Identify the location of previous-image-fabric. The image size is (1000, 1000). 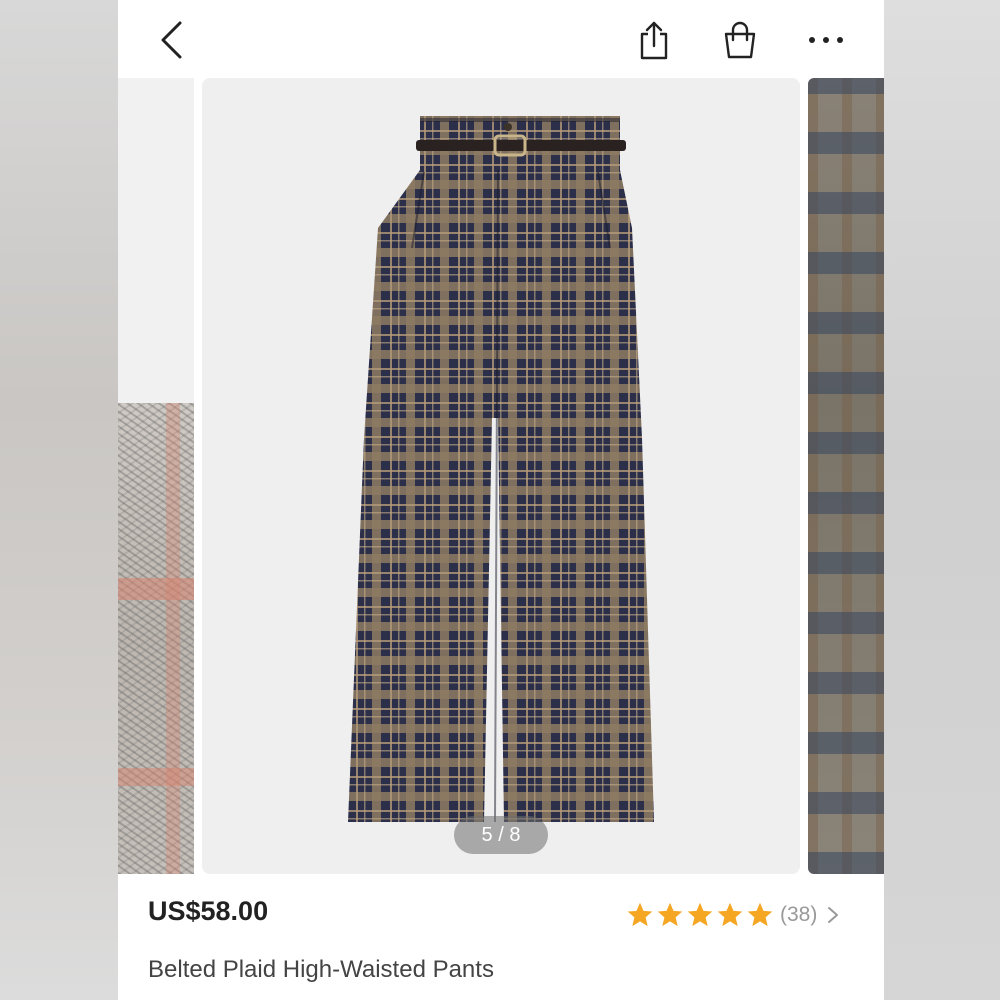
(156, 638).